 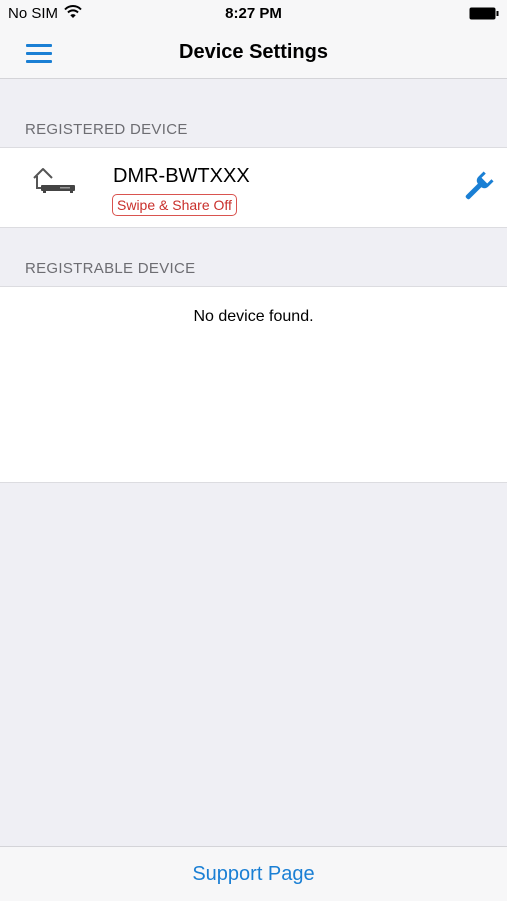 I want to click on wrench-icon, so click(x=478, y=187).